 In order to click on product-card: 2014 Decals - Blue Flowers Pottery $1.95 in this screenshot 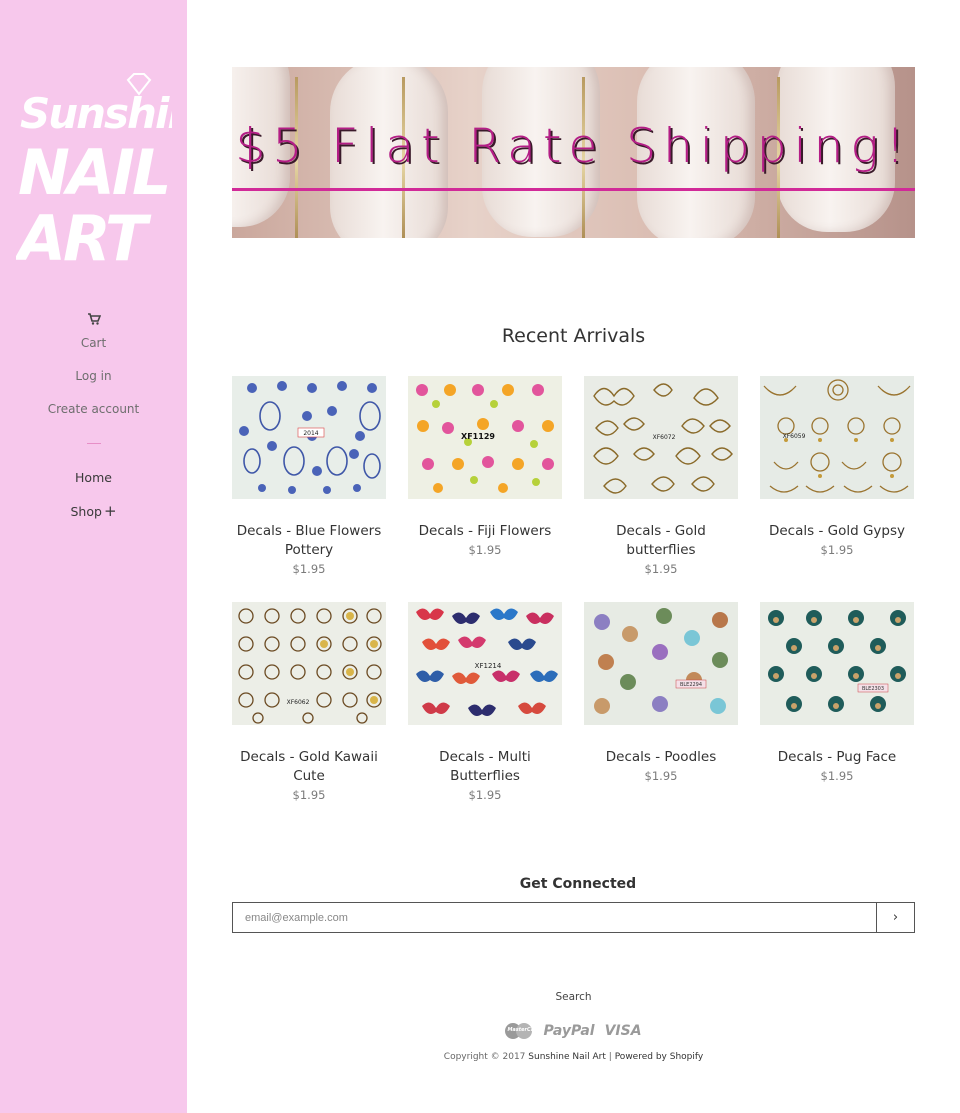, I will do `click(309, 476)`.